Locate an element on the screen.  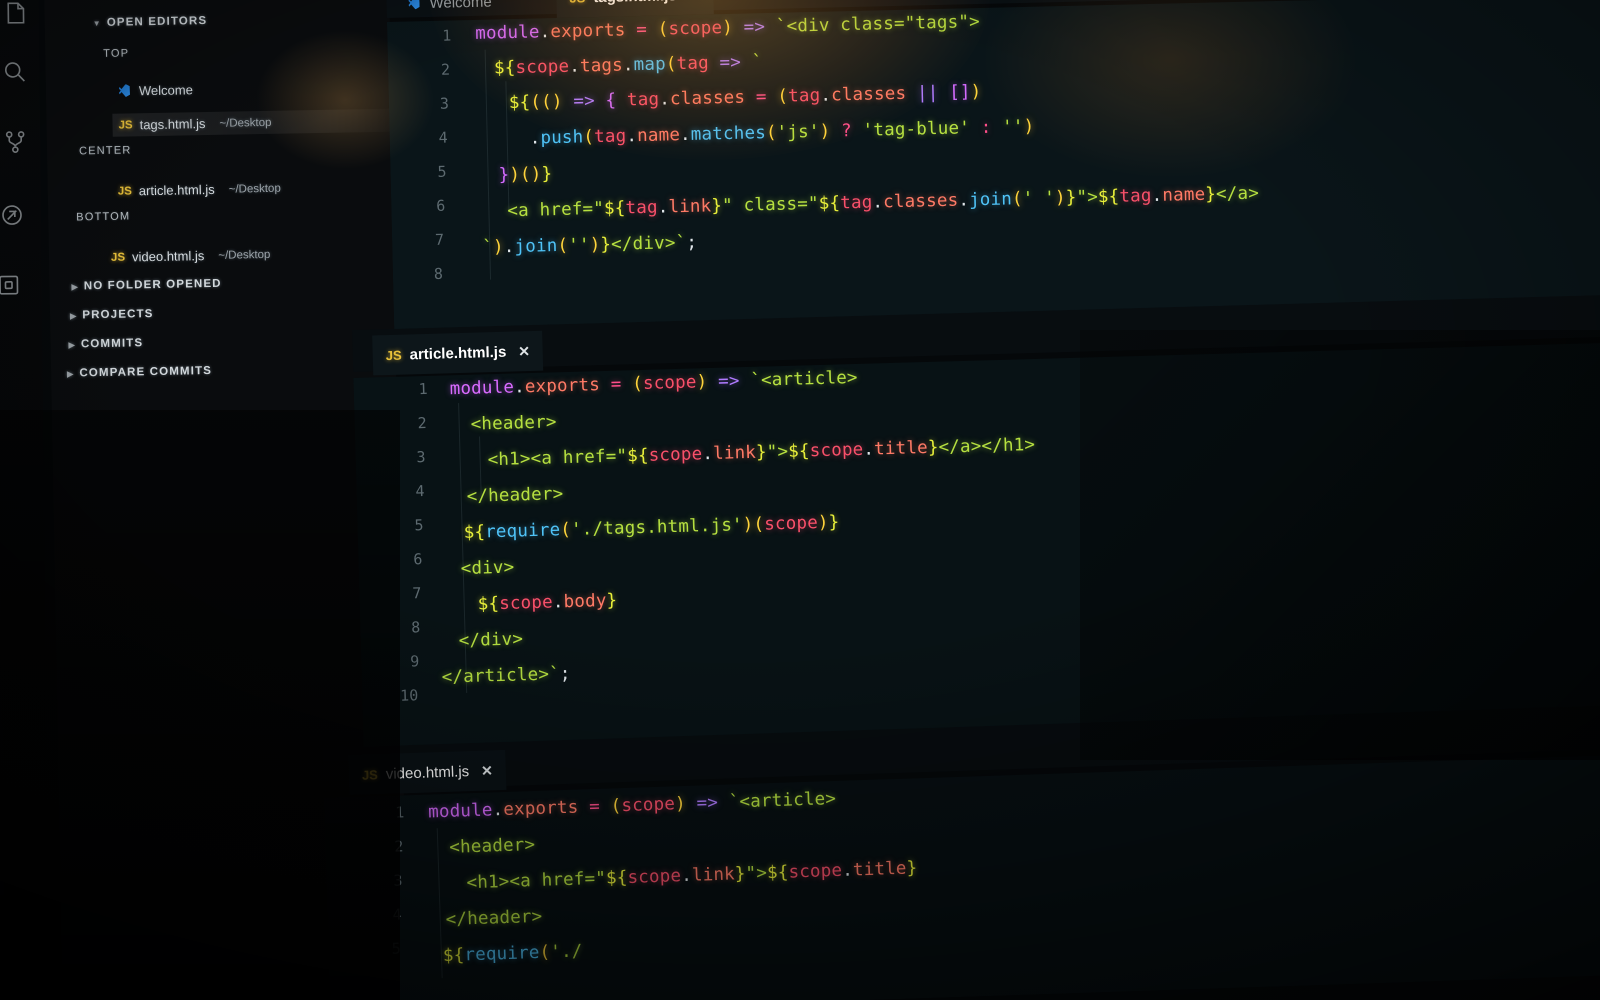
open-editor-article-html-js: JS article.html.js ~/Desktop is located at coordinates (263, 188).